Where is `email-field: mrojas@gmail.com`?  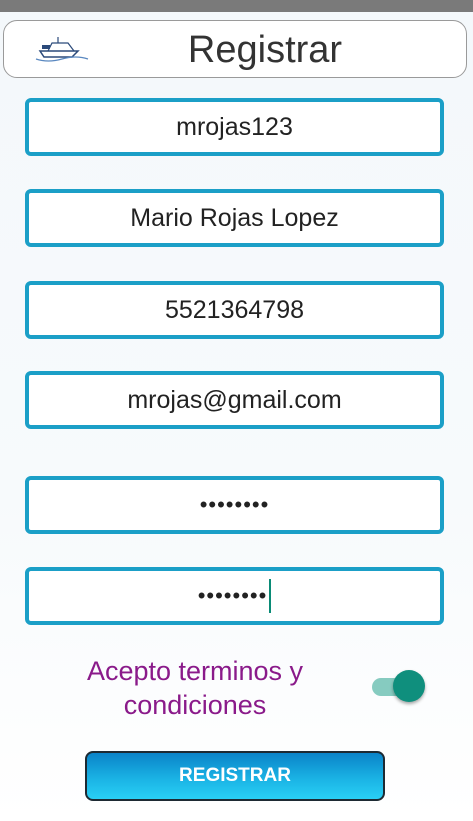
email-field: mrojas@gmail.com is located at coordinates (234, 400).